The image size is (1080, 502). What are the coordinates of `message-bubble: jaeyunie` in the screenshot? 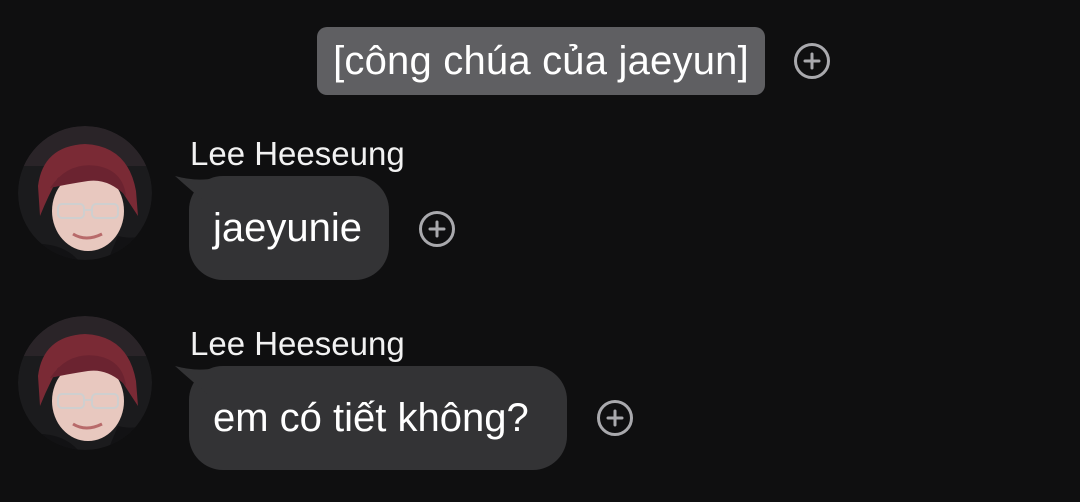 It's located at (282, 228).